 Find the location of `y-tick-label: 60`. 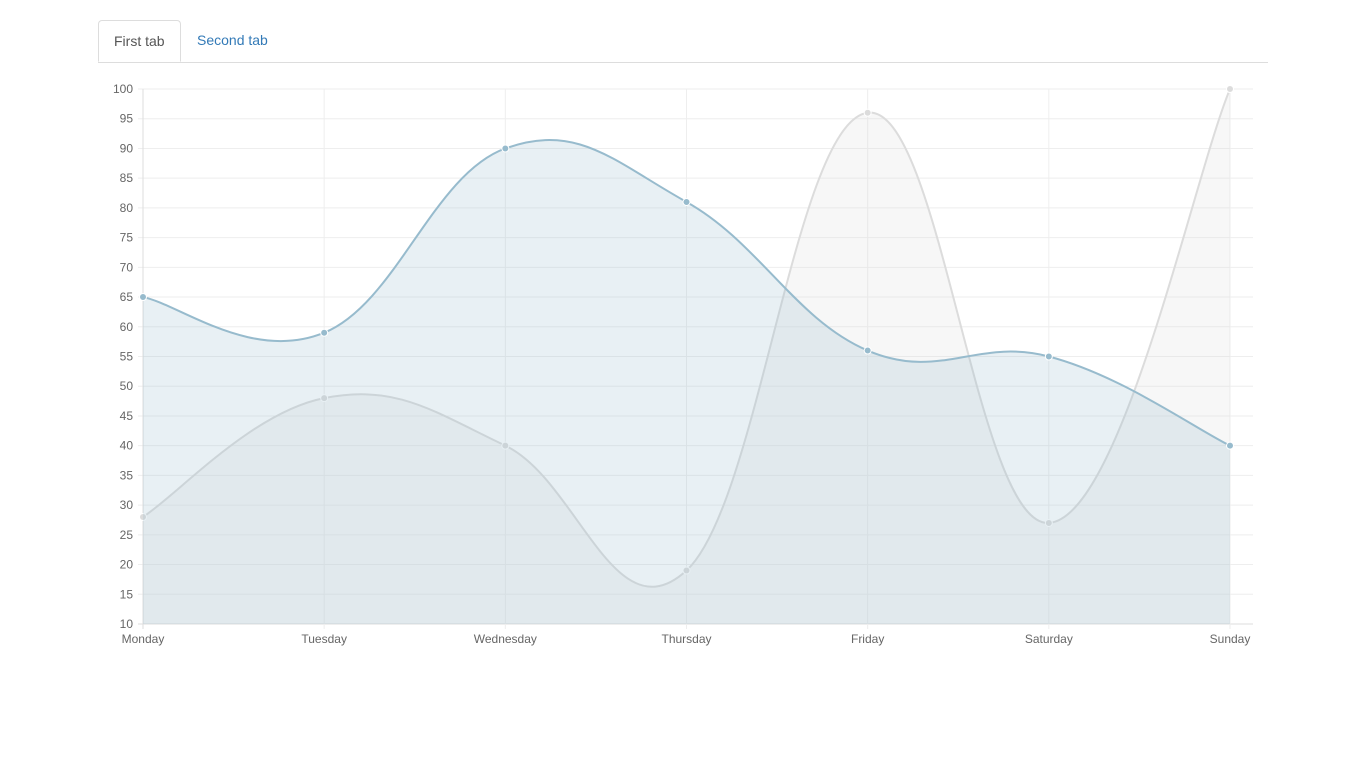

y-tick-label: 60 is located at coordinates (127, 327).